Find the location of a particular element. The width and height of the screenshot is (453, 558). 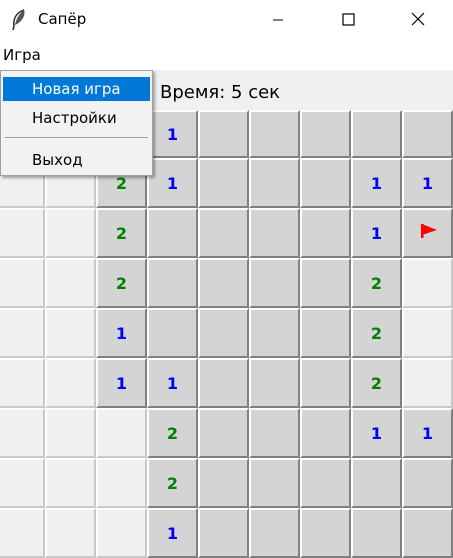

menu-separator is located at coordinates (76, 137).